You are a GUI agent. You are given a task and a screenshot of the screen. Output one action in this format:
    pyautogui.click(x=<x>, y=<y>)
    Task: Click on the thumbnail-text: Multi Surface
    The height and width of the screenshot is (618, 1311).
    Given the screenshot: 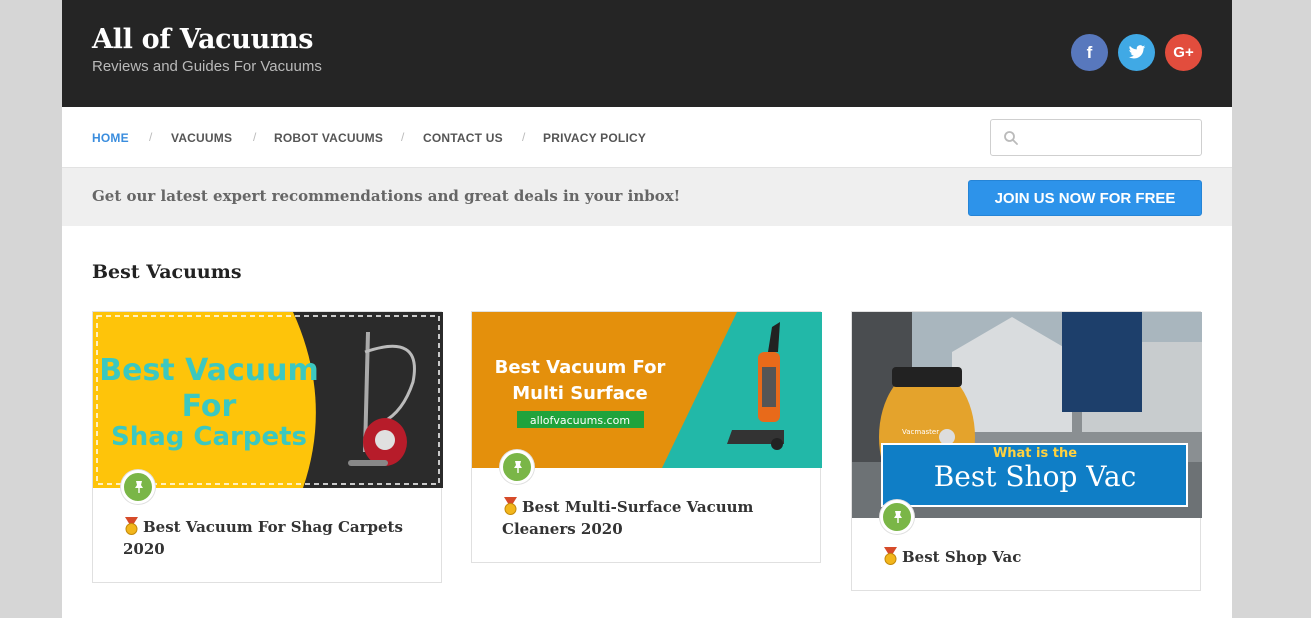 What is the action you would take?
    pyautogui.click(x=579, y=393)
    